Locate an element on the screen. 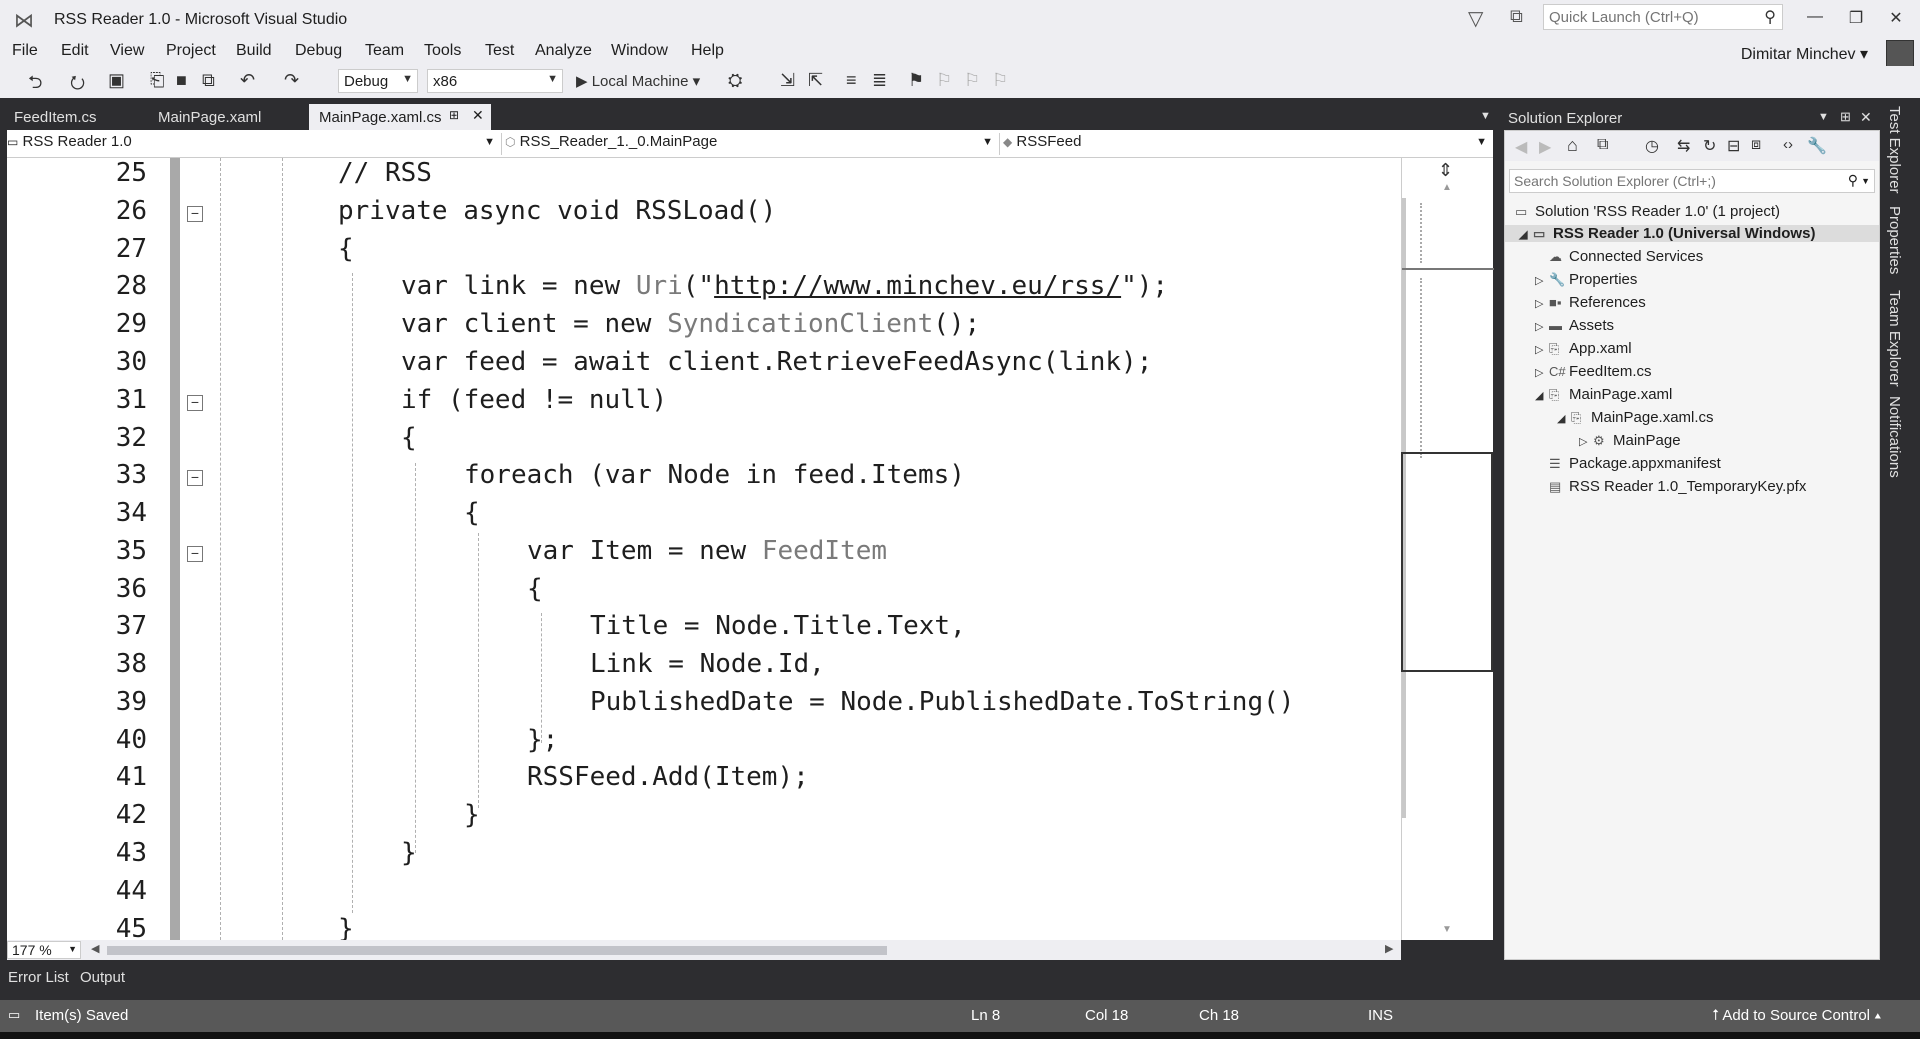 The height and width of the screenshot is (1039, 1920). back-icon: ◀ is located at coordinates (1521, 147).